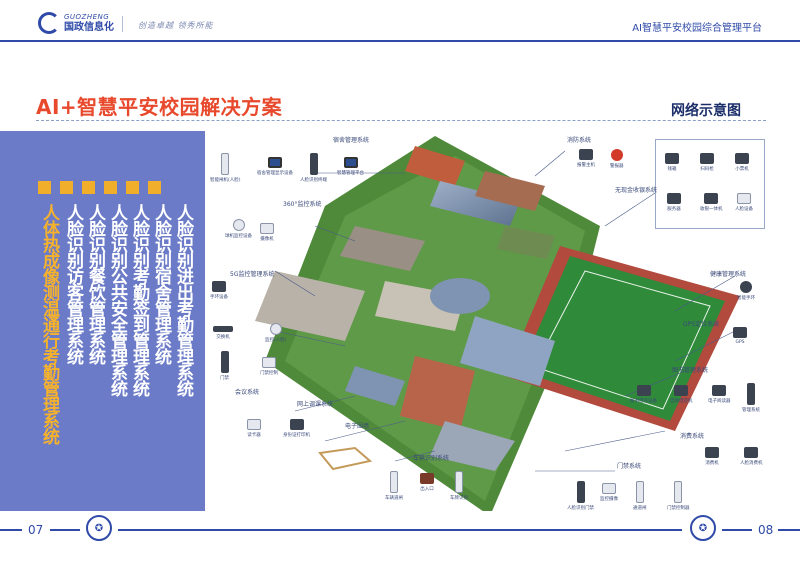 This screenshot has height=562, width=800. Describe the element at coordinates (751, 456) in the screenshot. I see `device-face-consume: 人脸消费机` at that location.